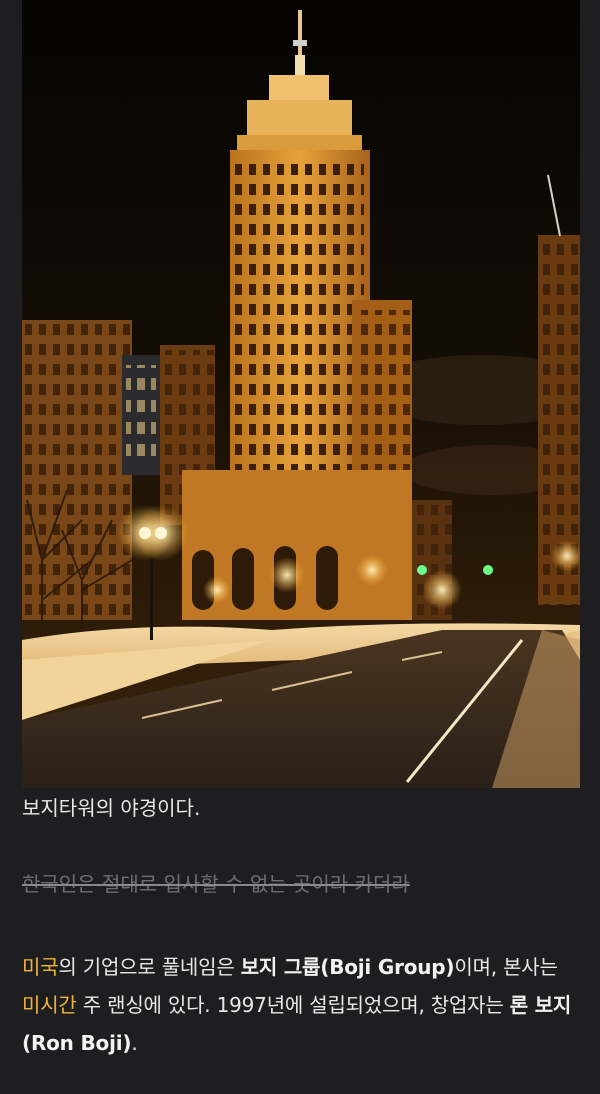 This screenshot has height=1094, width=600. Describe the element at coordinates (111, 808) in the screenshot. I see `photo-caption: 보지타워의 야경이다.` at that location.